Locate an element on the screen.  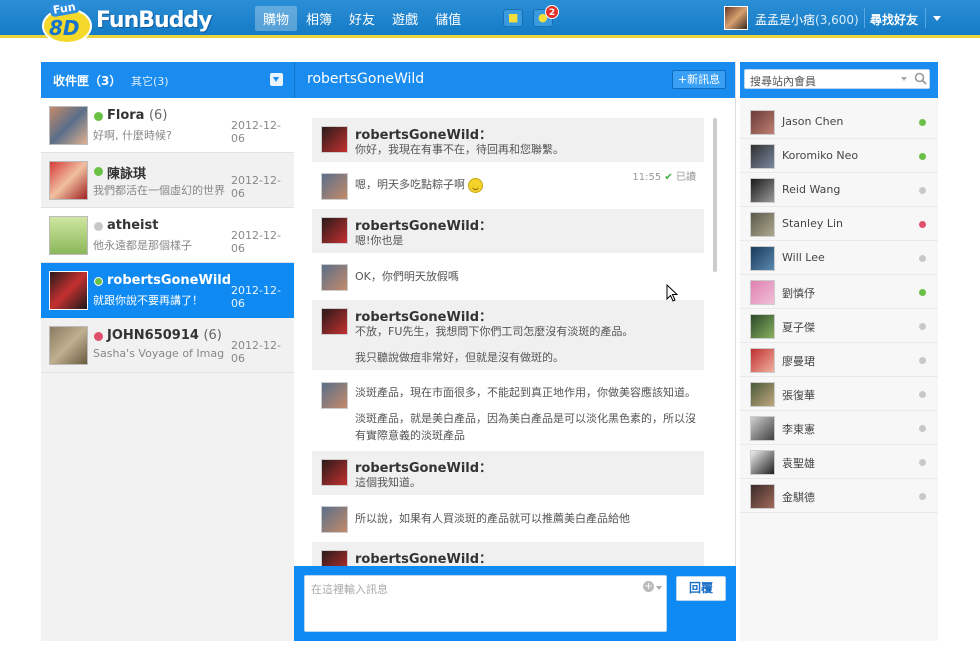
message-text: 淡斑產品，就是美白產品，因為美白產品是可以淡化黑色素的，所以沒 is located at coordinates (525, 418).